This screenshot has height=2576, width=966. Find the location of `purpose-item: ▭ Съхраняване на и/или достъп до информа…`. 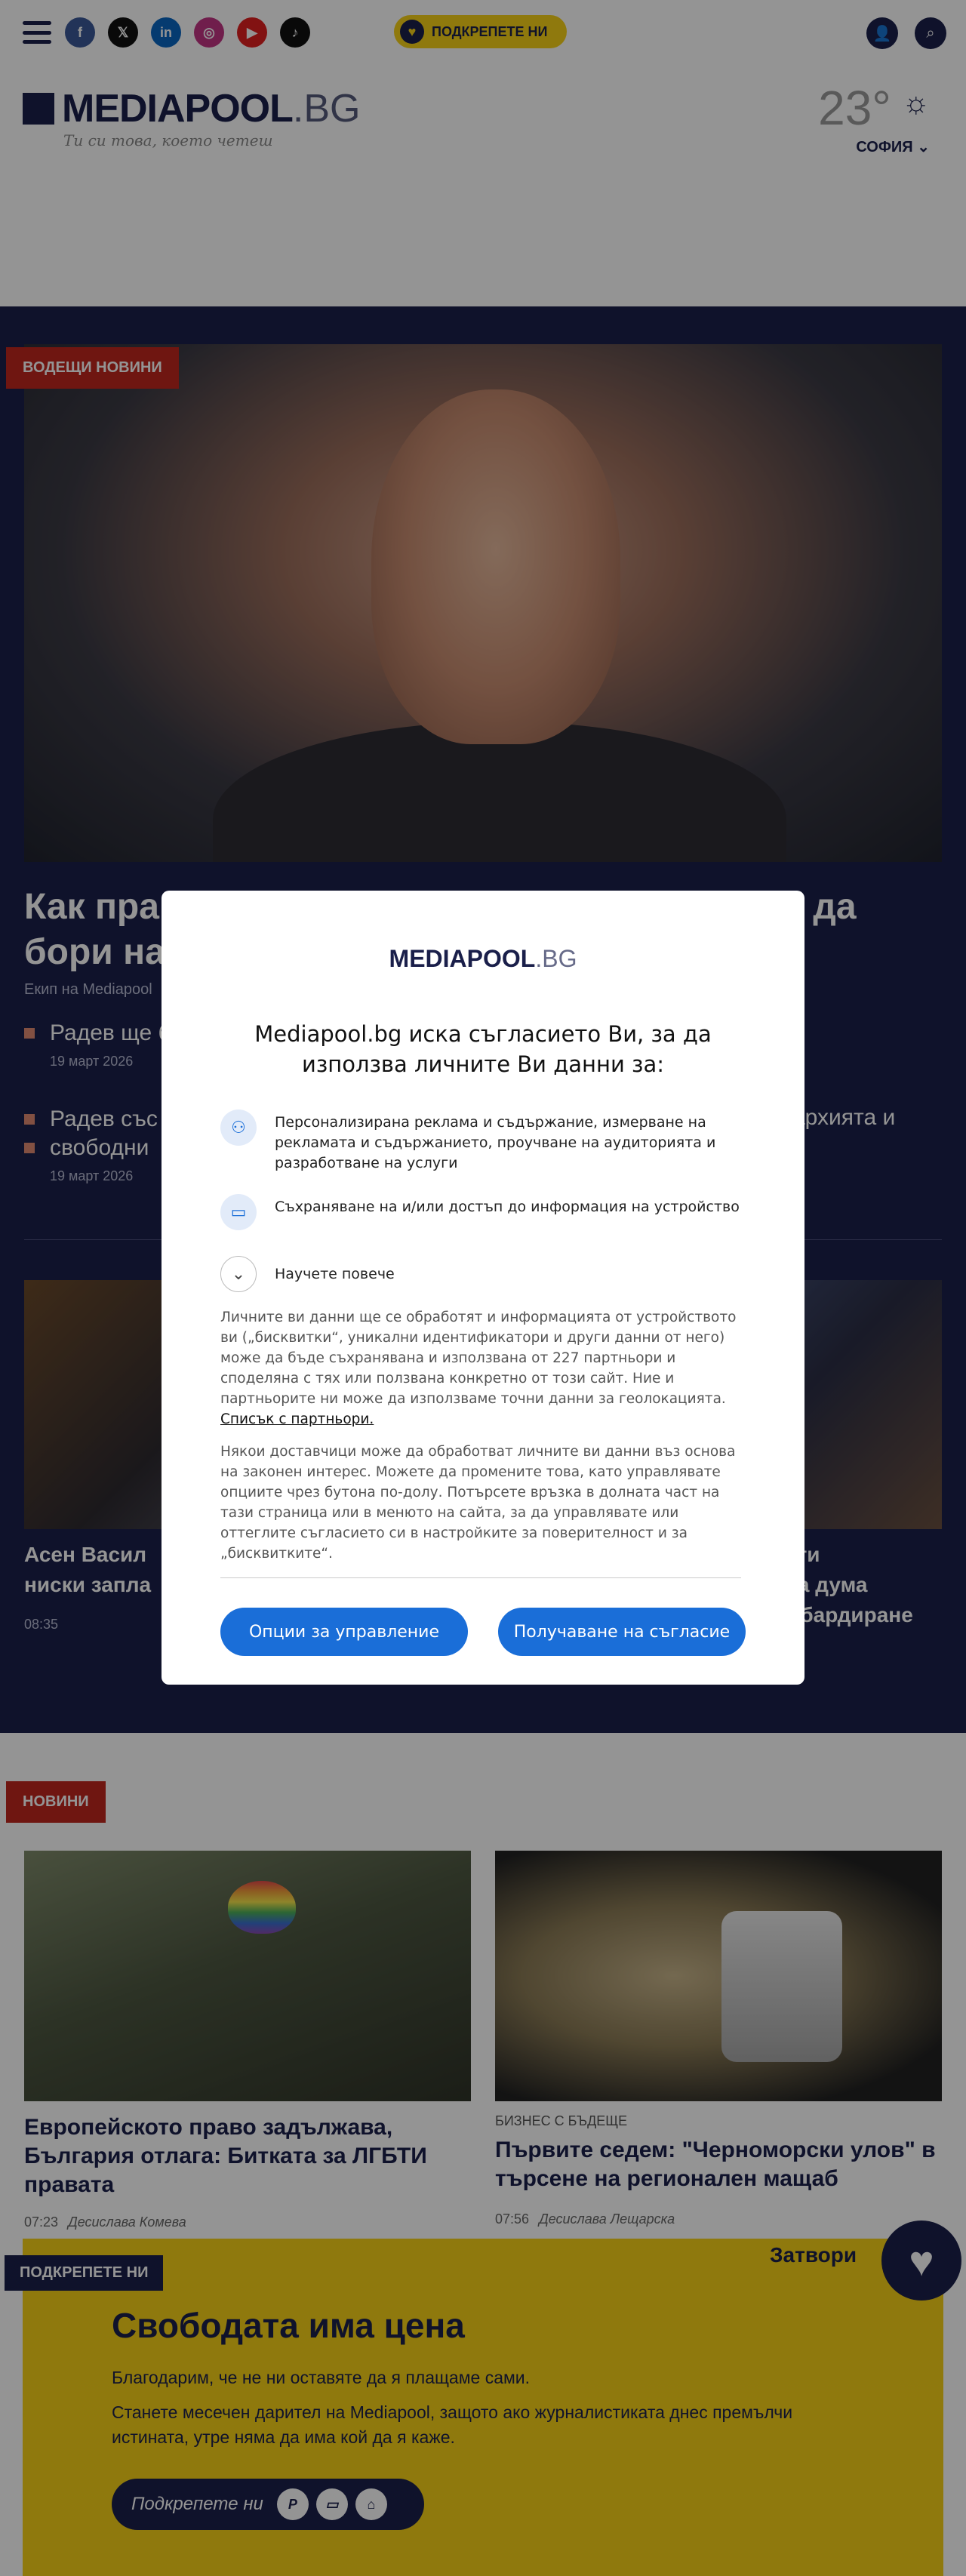

purpose-item: ▭ Съхраняване на и/или достъп до информа… is located at coordinates (484, 1212).